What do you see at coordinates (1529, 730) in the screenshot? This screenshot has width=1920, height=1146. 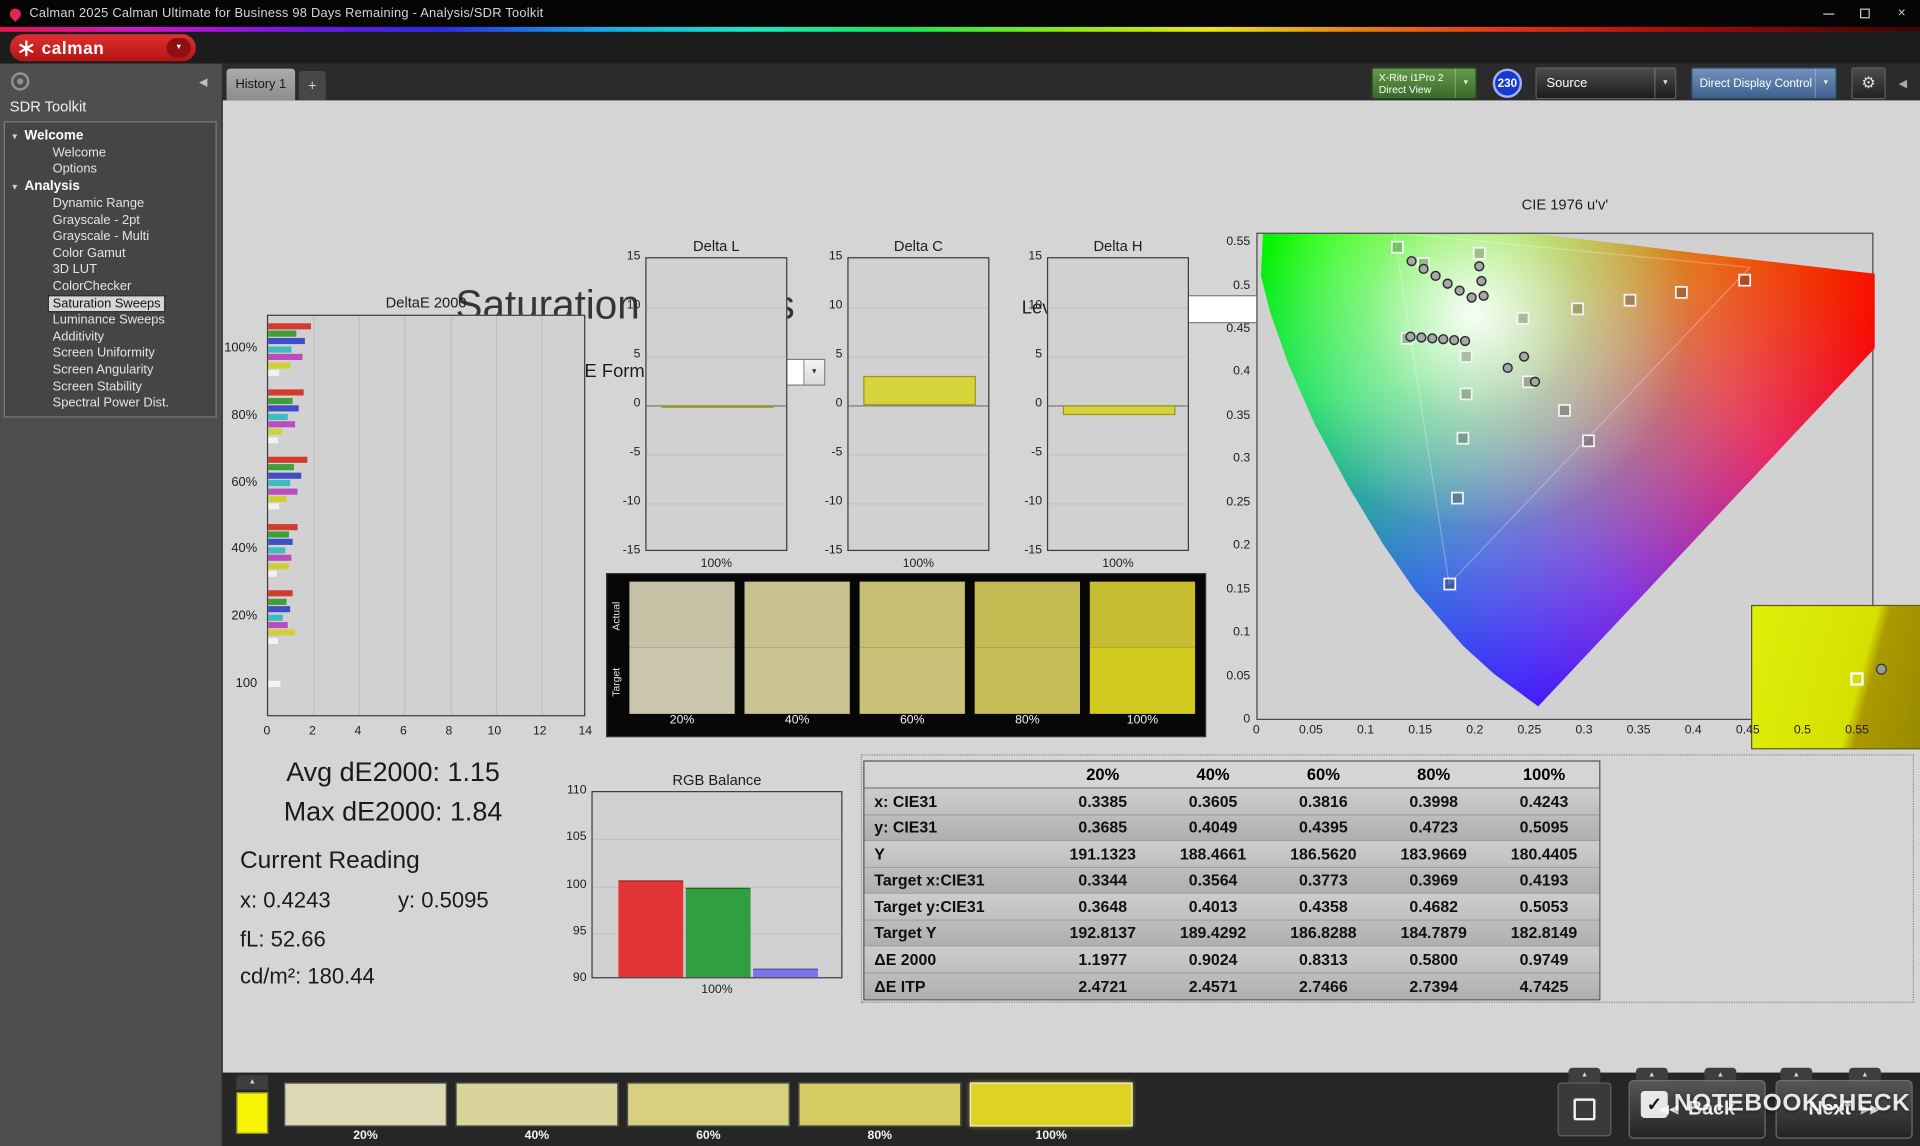 I see `x-tick-label: 0.25` at bounding box center [1529, 730].